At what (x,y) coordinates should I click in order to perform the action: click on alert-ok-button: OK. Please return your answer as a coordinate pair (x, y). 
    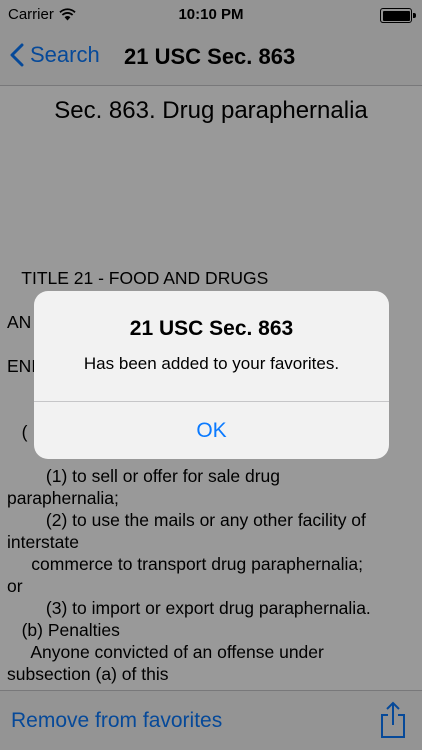
    Looking at the image, I should click on (211, 430).